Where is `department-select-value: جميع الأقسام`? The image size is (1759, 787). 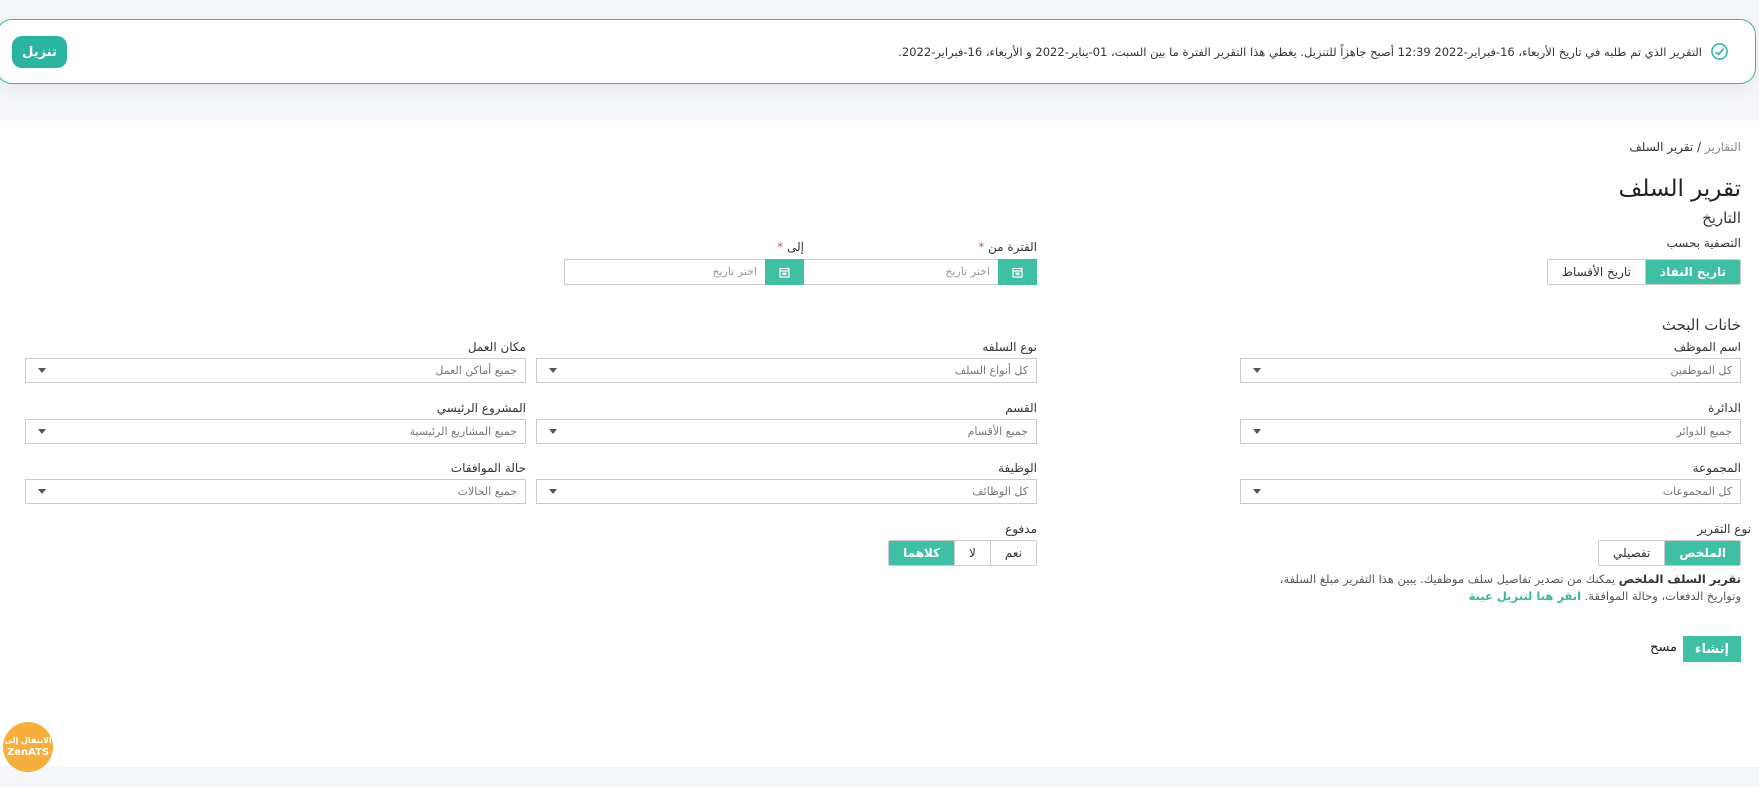
department-select-value: جميع الأقسام is located at coordinates (997, 431).